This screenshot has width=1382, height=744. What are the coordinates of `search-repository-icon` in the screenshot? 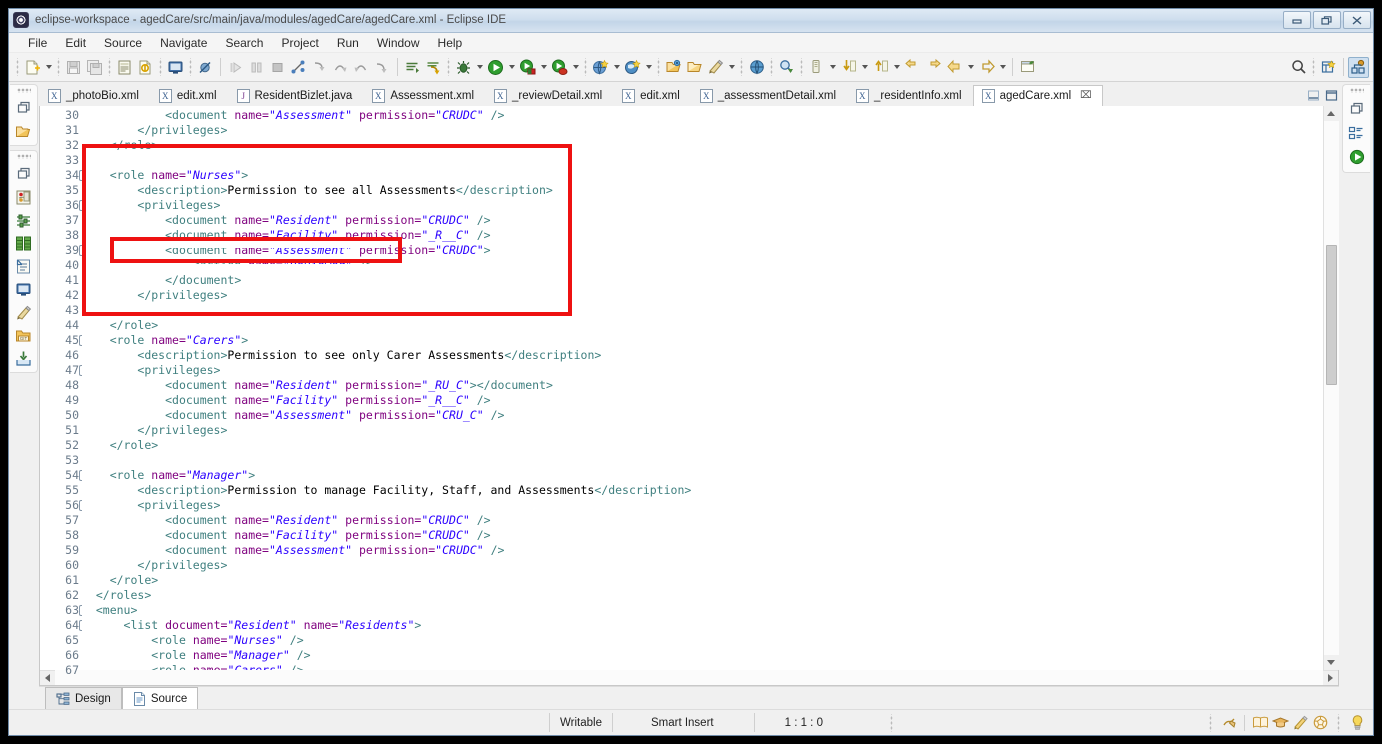 It's located at (786, 67).